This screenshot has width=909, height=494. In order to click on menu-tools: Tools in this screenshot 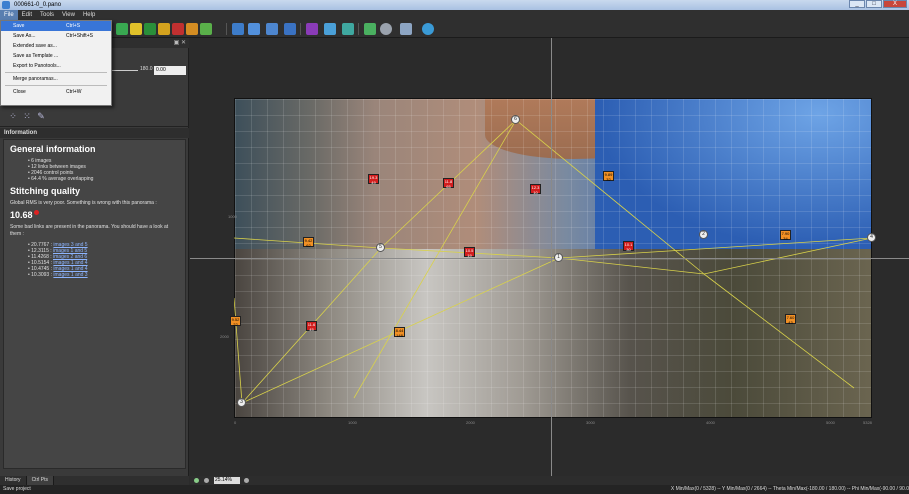, I will do `click(47, 15)`.